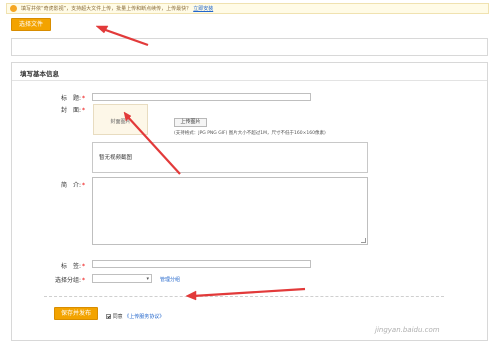 This screenshot has width=500, height=343. I want to click on arrow-cover, so click(153, 145).